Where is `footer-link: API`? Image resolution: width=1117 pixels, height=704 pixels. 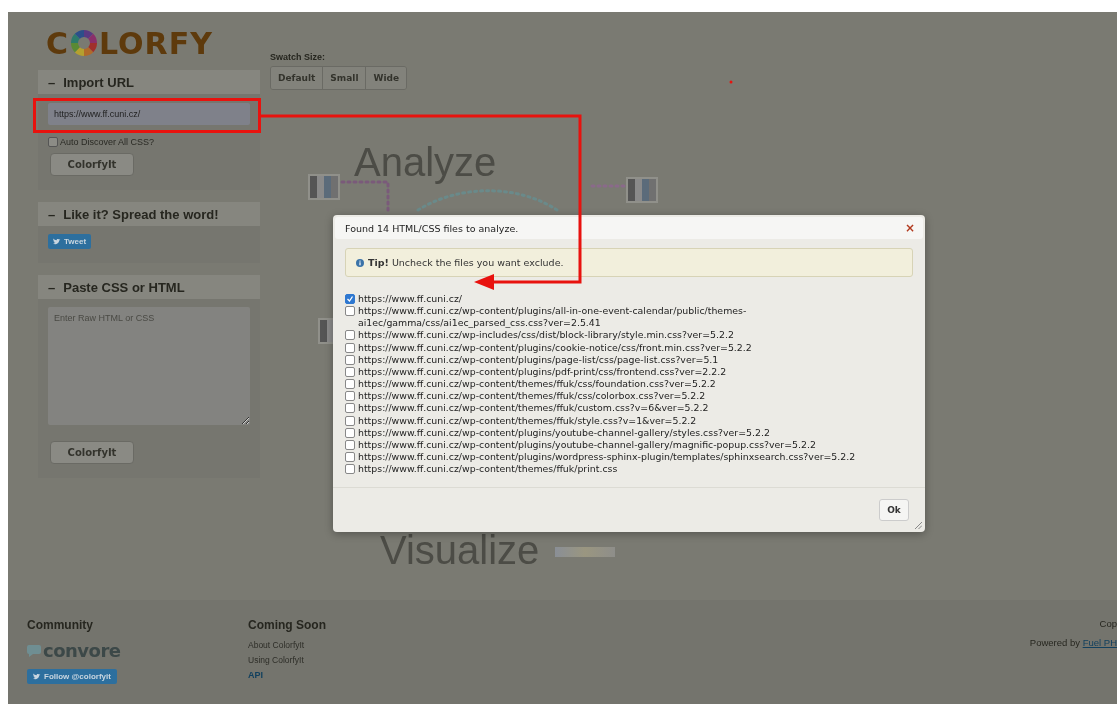 footer-link: API is located at coordinates (255, 675).